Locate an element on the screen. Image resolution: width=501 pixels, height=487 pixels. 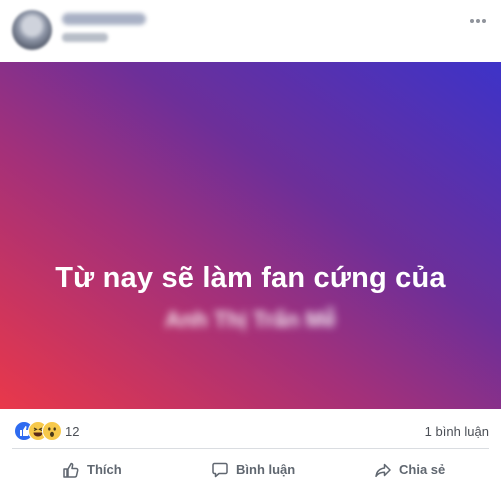
like-button: Thích is located at coordinates (92, 469).